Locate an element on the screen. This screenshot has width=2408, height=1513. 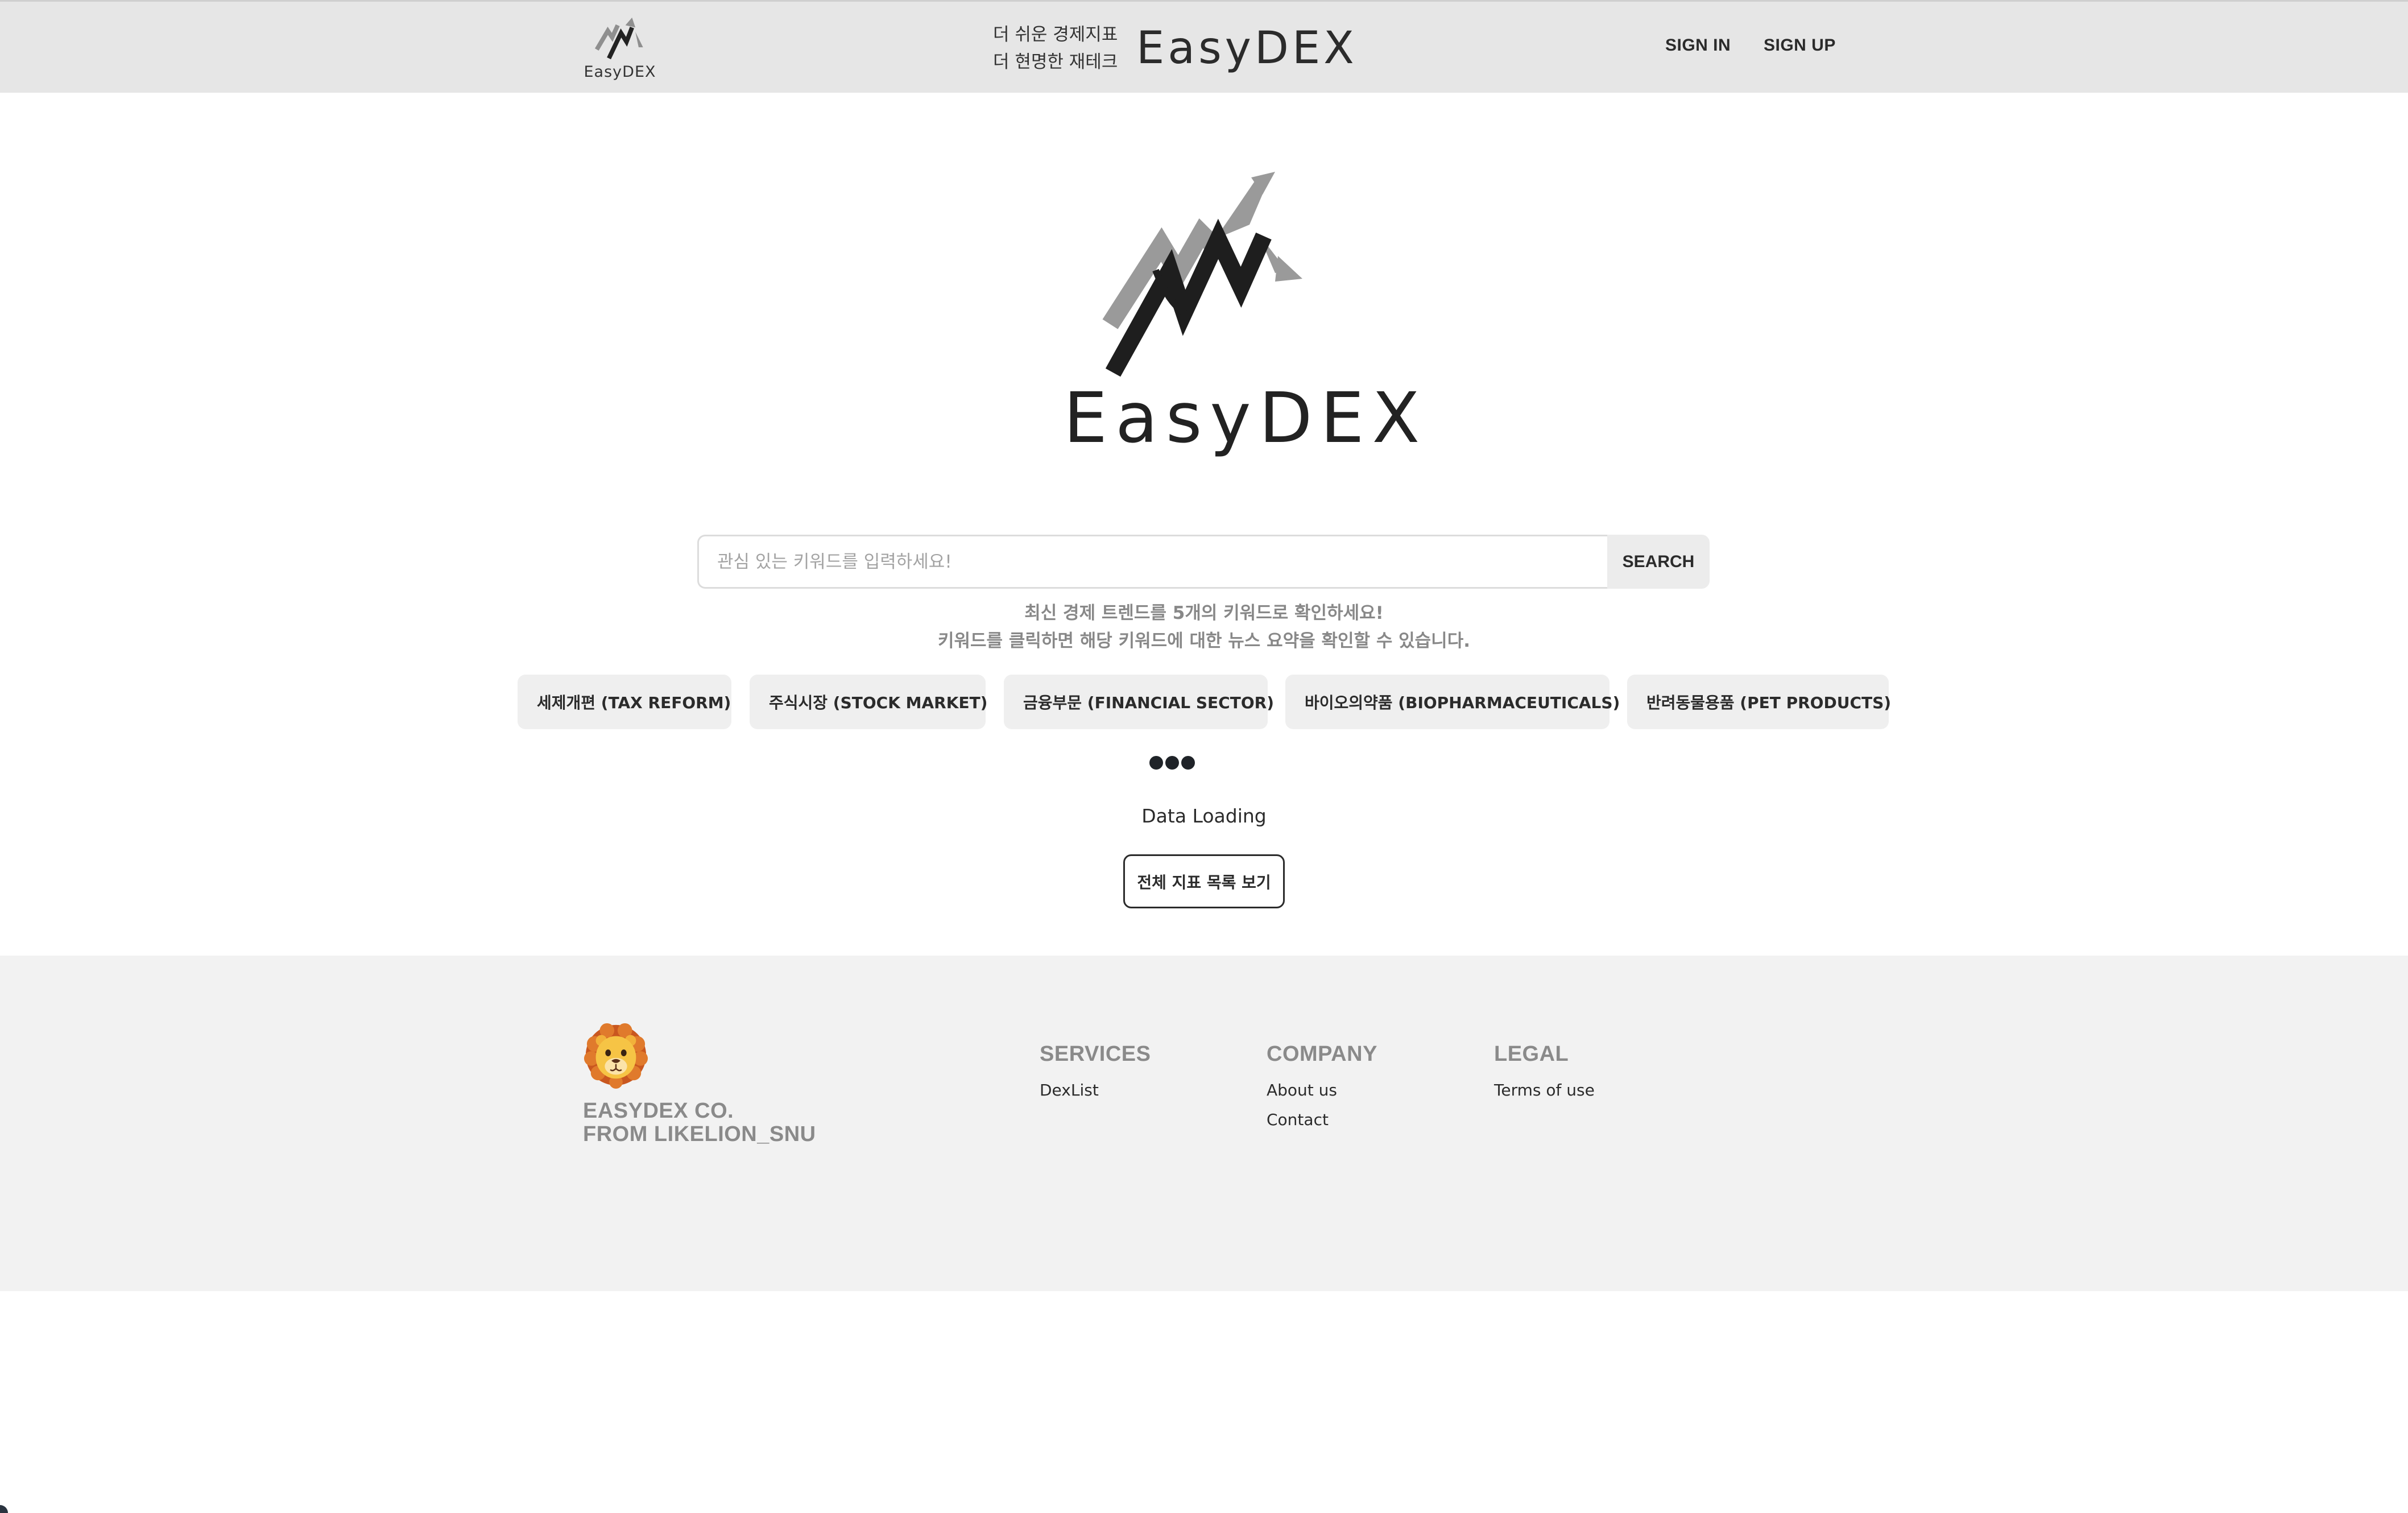
hint-text-line-1: 최신 경제 트렌드를 5개의 키워드로 확인하세요! is located at coordinates (1204, 613).